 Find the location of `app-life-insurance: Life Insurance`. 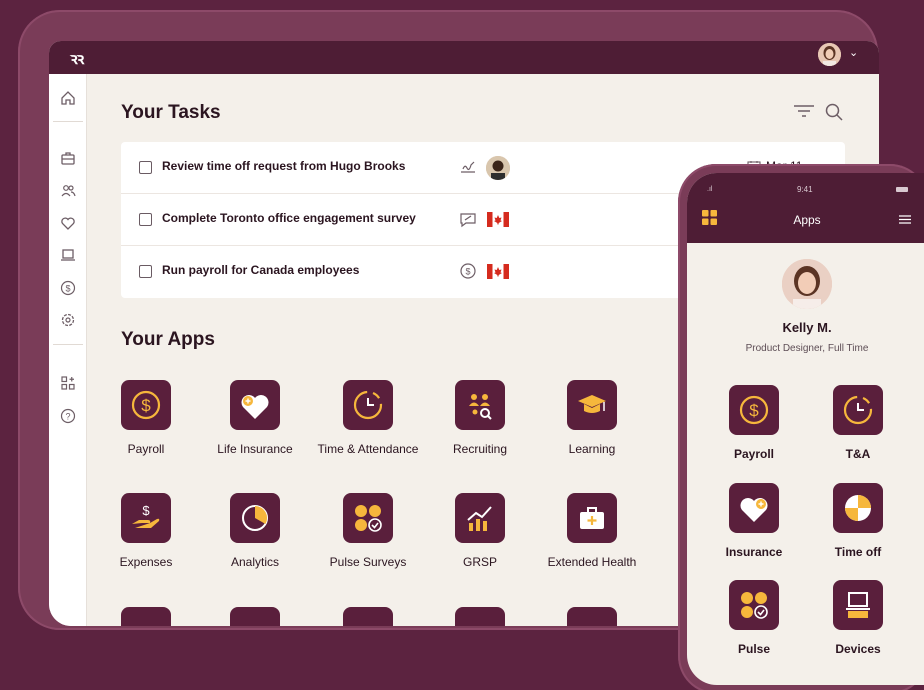

app-life-insurance: Life Insurance is located at coordinates (255, 418).